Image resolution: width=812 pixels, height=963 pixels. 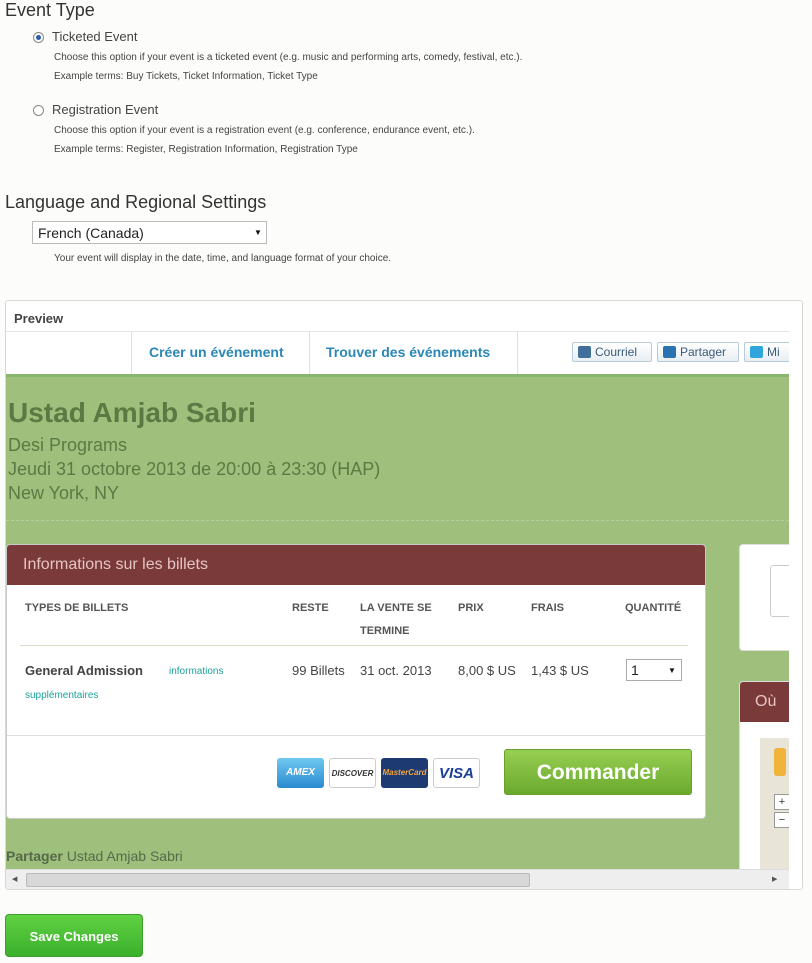 I want to click on amex-icon: AMEX, so click(x=300, y=773).